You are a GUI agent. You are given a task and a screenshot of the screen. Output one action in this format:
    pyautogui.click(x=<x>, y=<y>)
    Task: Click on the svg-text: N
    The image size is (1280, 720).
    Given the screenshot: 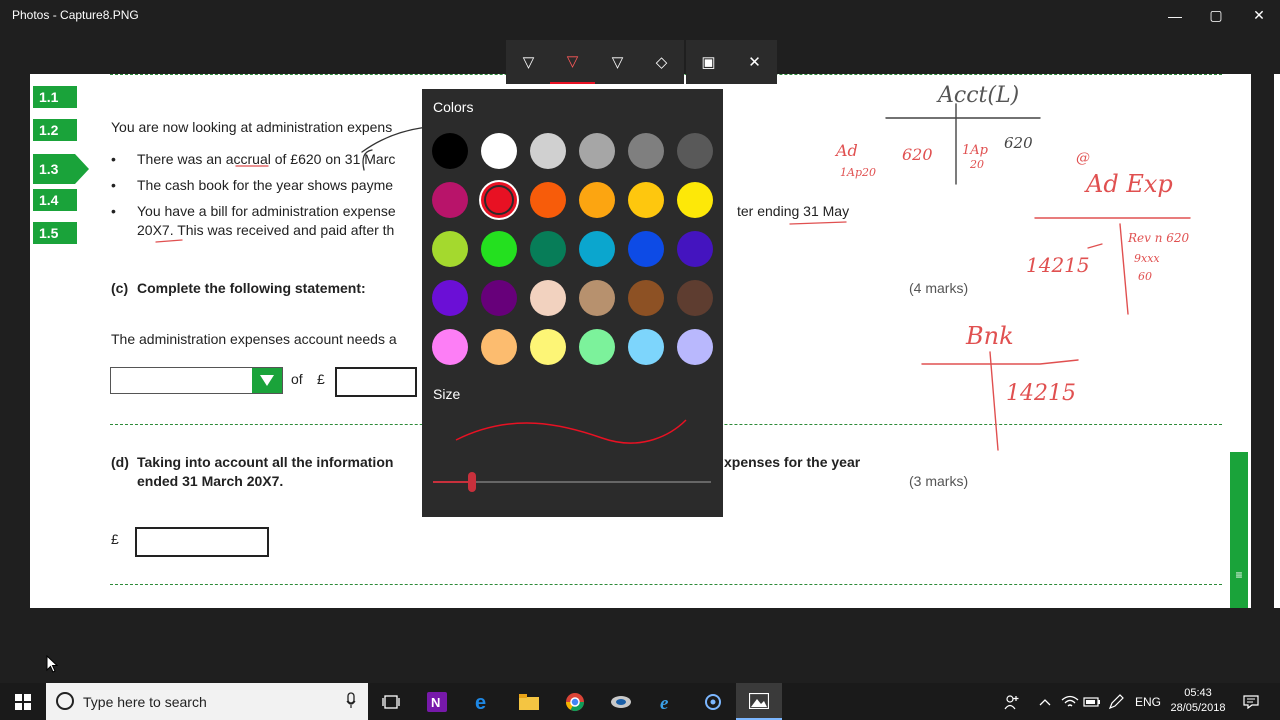 What is the action you would take?
    pyautogui.click(x=435, y=702)
    